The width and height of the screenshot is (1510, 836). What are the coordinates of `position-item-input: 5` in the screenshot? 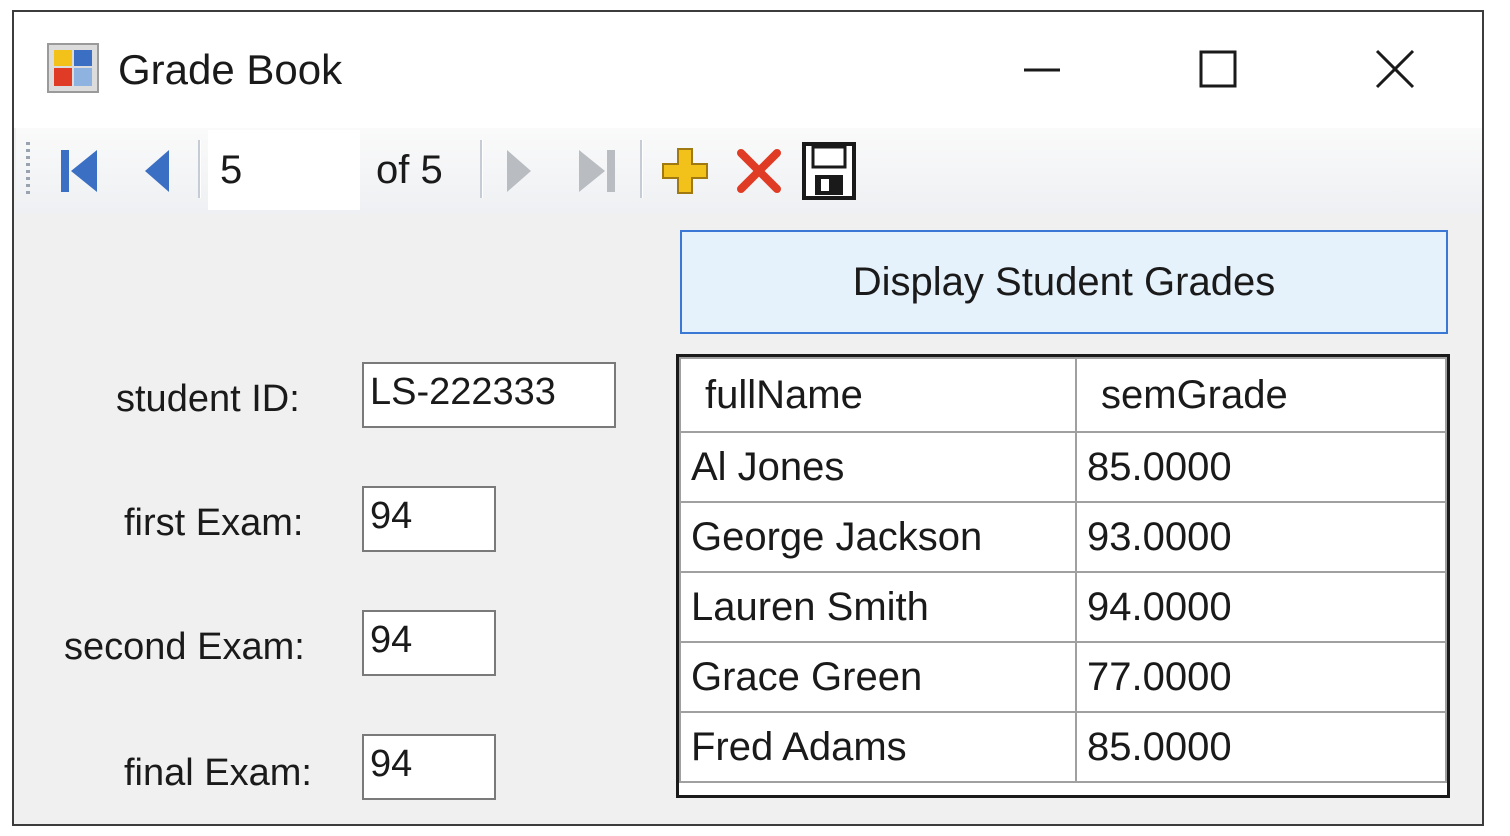 It's located at (284, 170).